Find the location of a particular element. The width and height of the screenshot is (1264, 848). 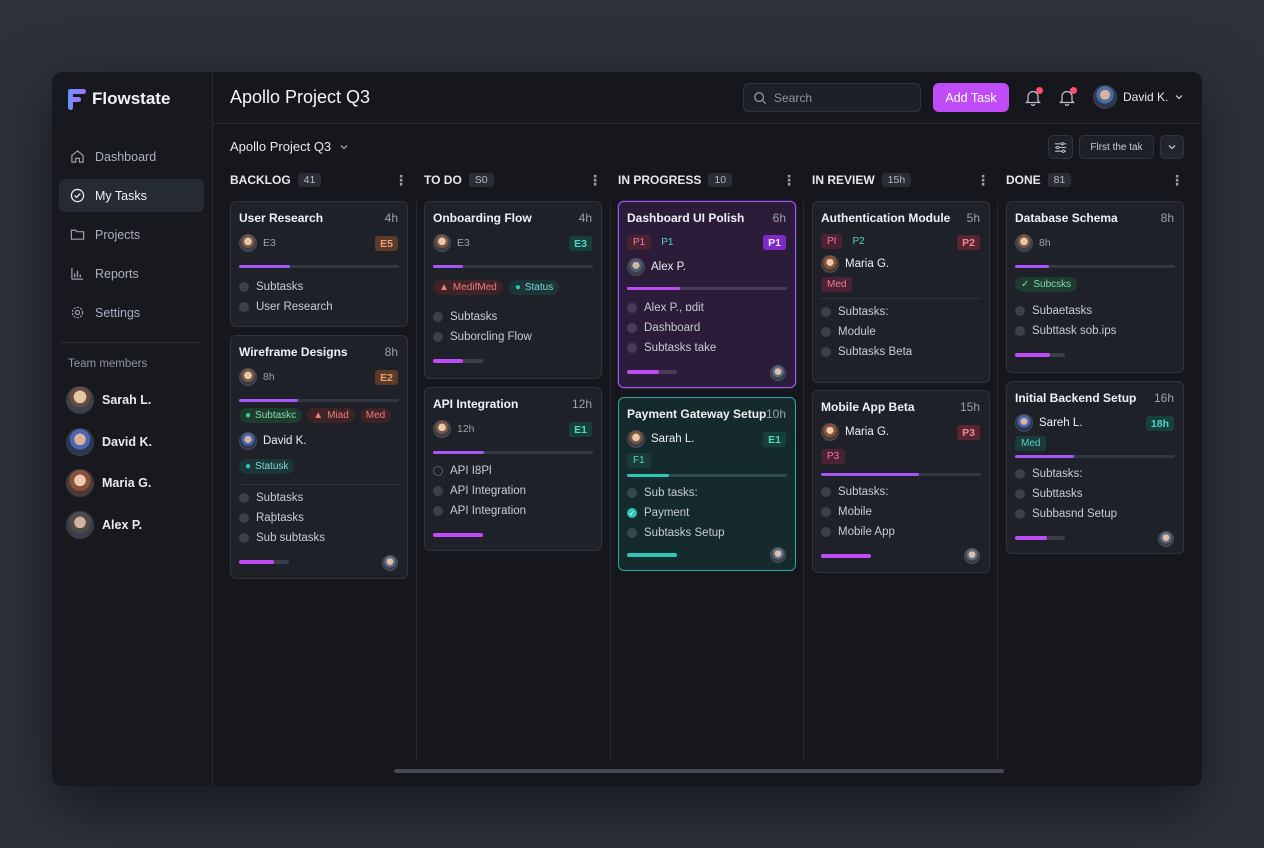

column-header-in-review: IN REVIEW 15h ⋮ is located at coordinates (901, 180).